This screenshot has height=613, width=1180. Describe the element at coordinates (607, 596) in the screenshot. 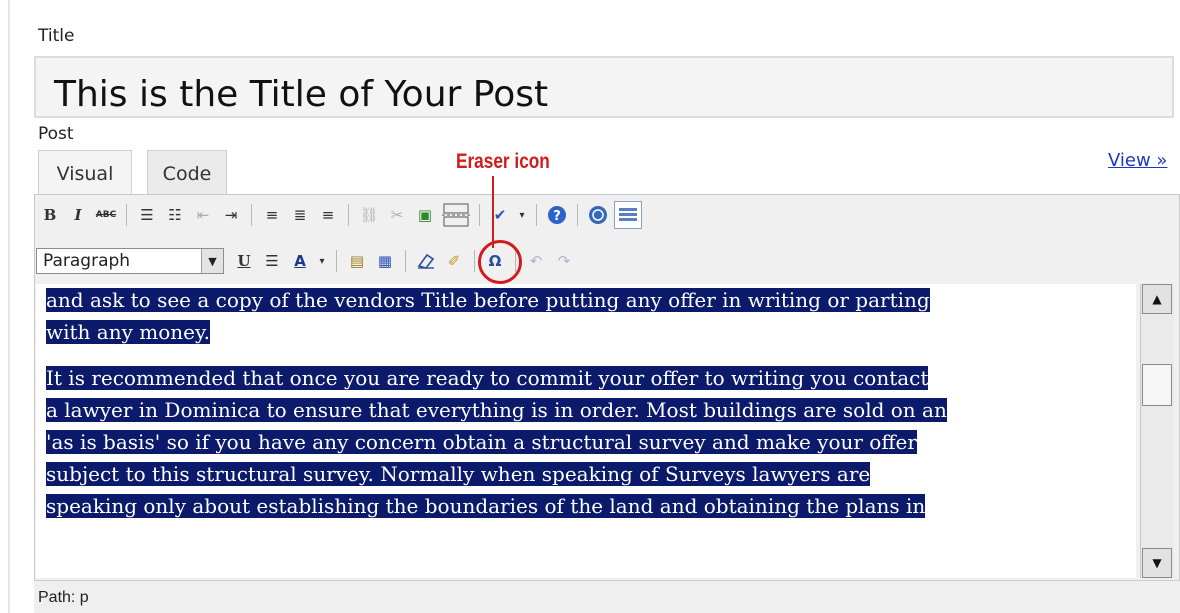

I see `status-path: Path: p` at that location.